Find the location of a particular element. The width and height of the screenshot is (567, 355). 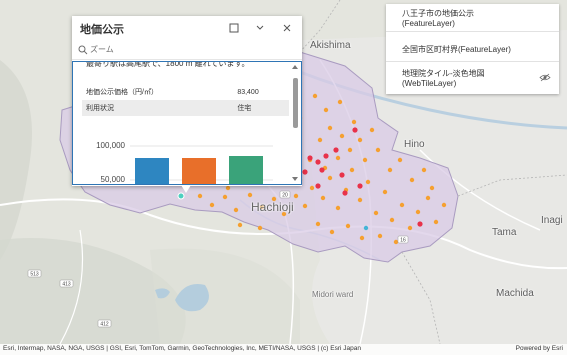

scrollbar-thumb is located at coordinates (295, 103).